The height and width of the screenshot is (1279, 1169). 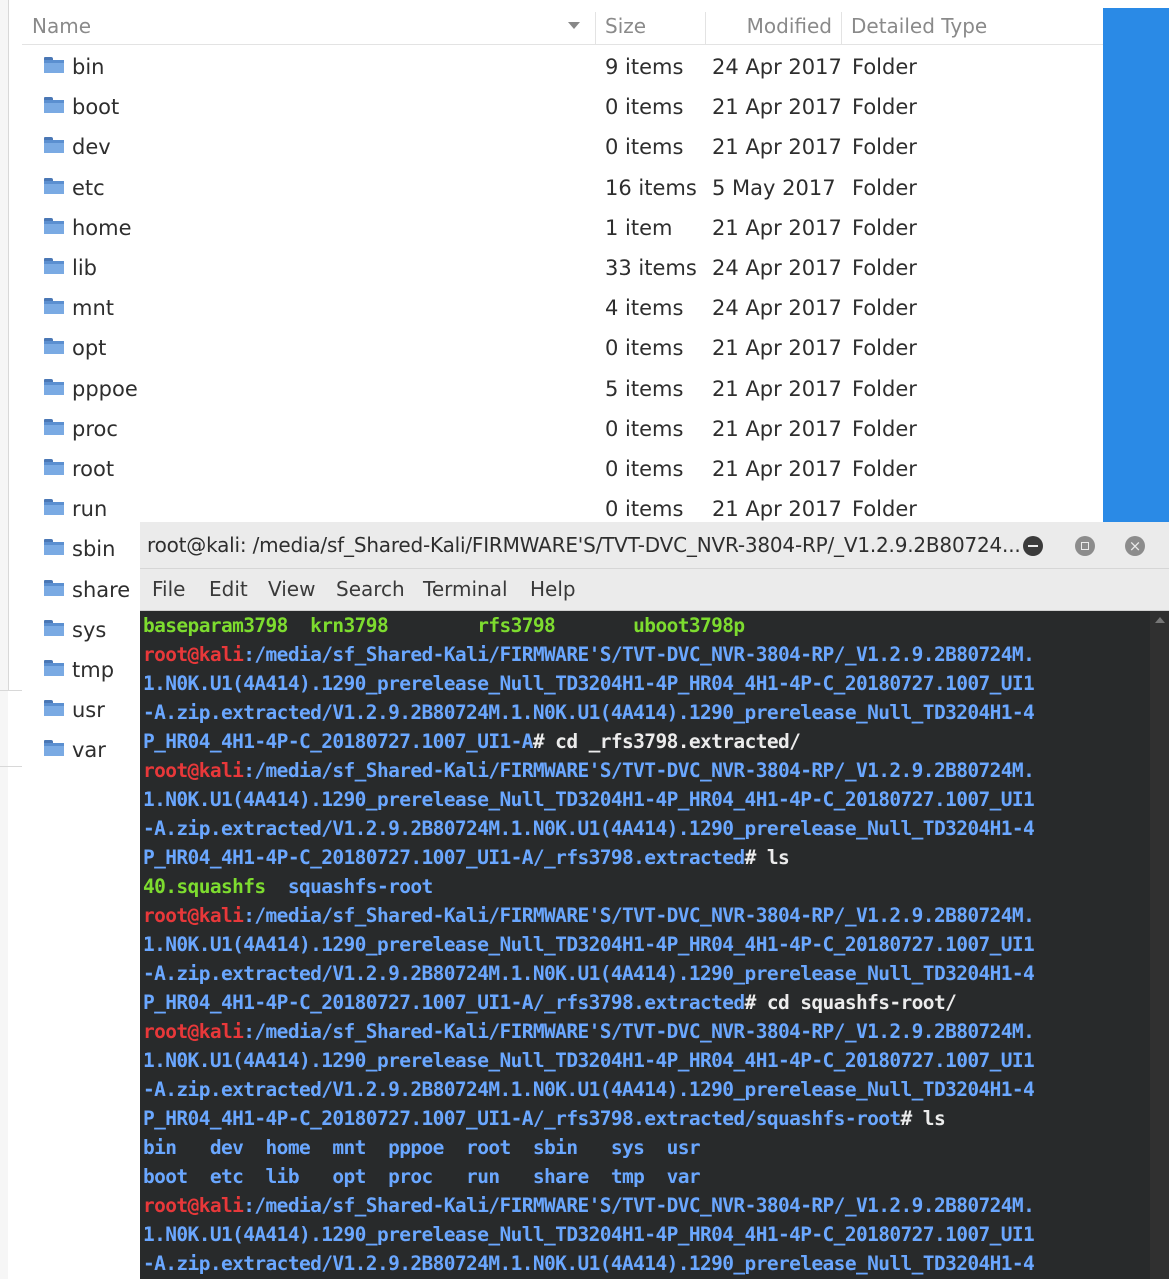 What do you see at coordinates (88, 187) in the screenshot?
I see `file-name: etc` at bounding box center [88, 187].